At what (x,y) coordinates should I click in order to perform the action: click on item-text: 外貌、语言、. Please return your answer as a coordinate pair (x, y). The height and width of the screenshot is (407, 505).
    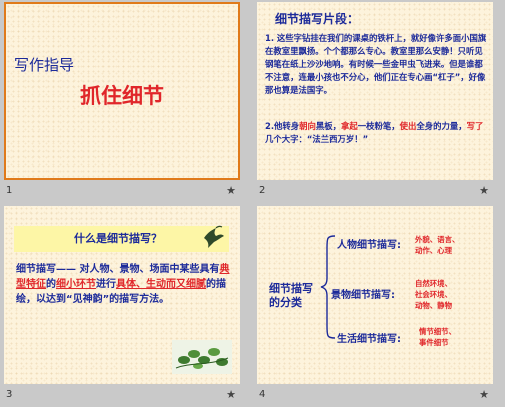
    Looking at the image, I should click on (437, 239).